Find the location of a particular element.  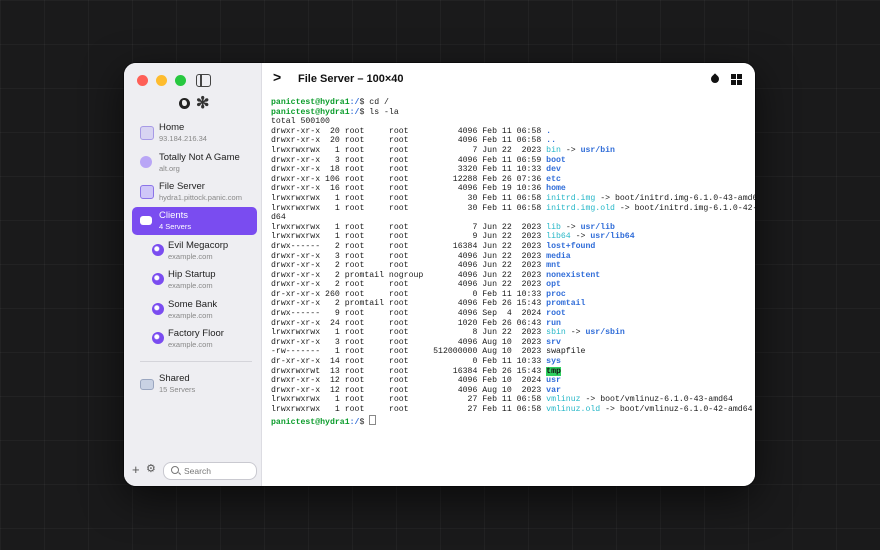

listing-meta: lrwxrwxrwx 1 root root 9 Jun 22 2023 is located at coordinates (409, 237).